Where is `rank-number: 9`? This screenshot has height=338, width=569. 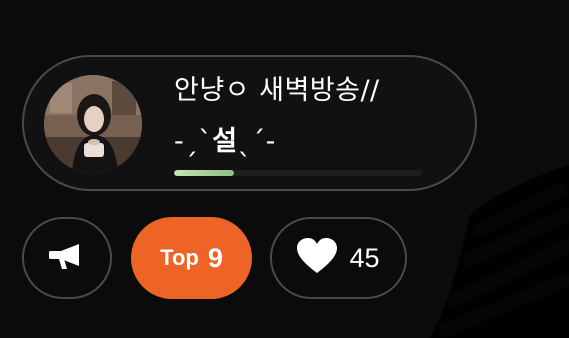 rank-number: 9 is located at coordinates (215, 257).